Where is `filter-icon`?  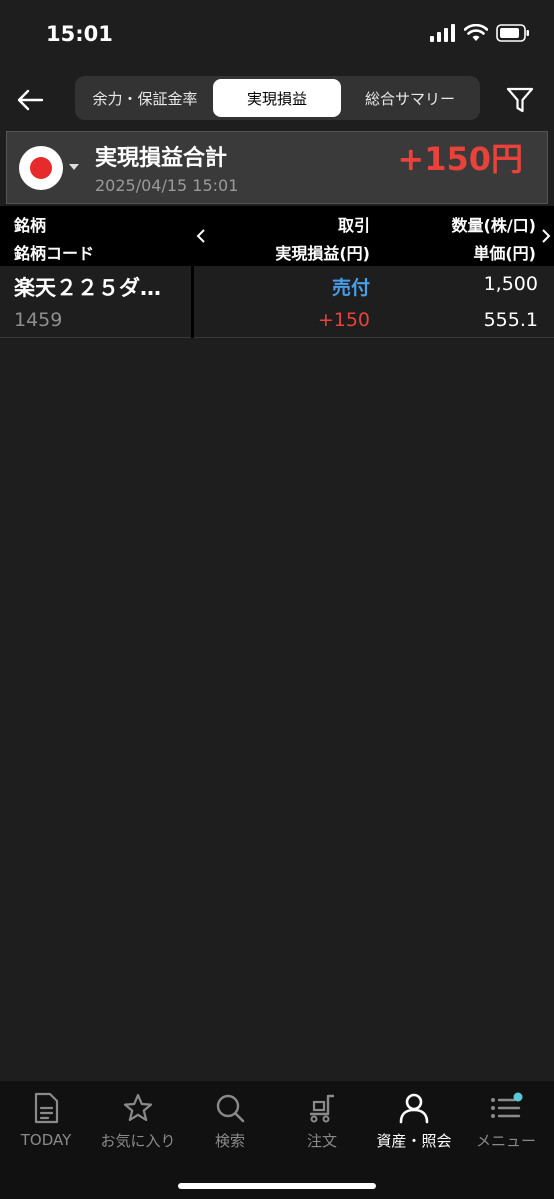
filter-icon is located at coordinates (520, 100).